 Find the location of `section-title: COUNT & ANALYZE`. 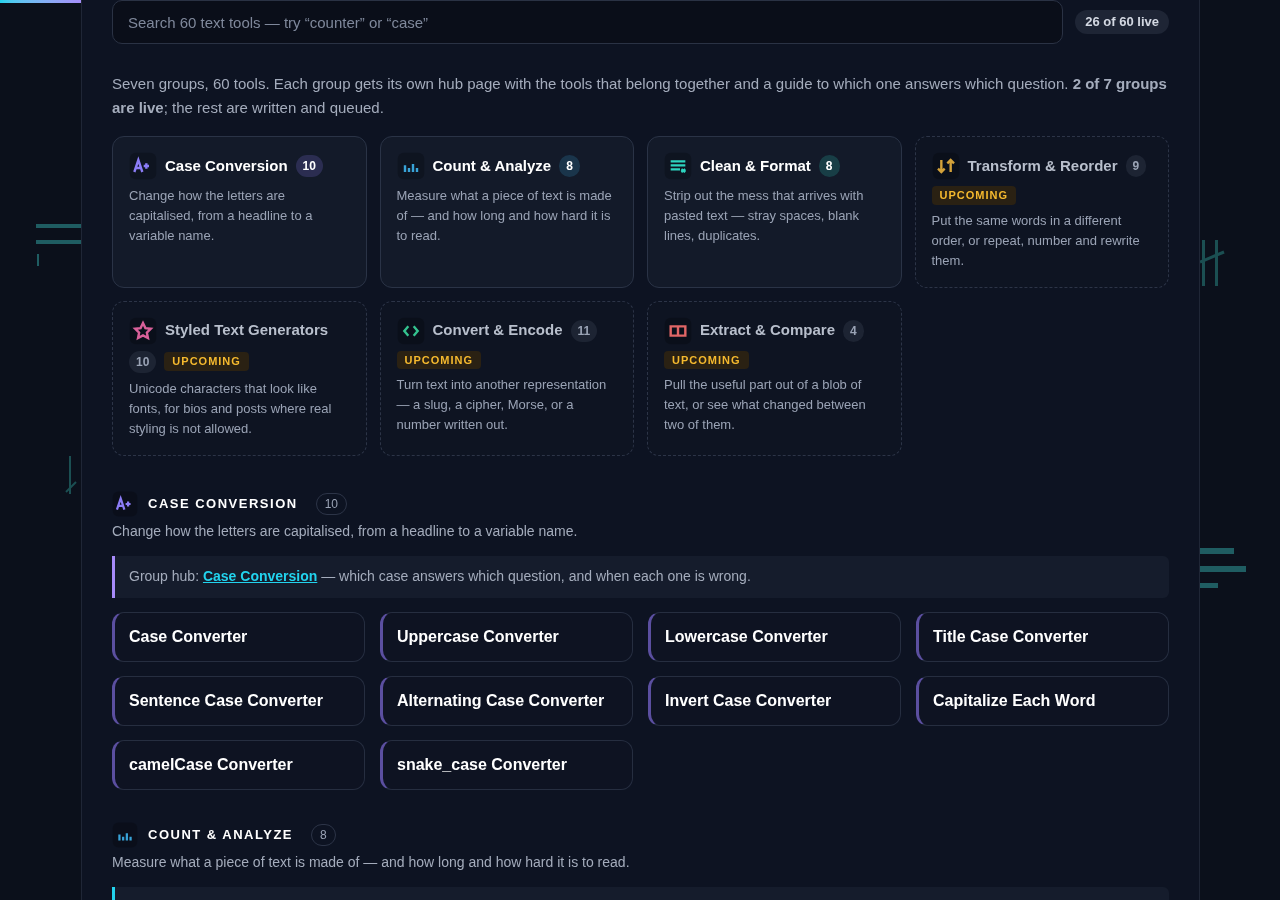

section-title: COUNT & ANALYZE is located at coordinates (221, 834).